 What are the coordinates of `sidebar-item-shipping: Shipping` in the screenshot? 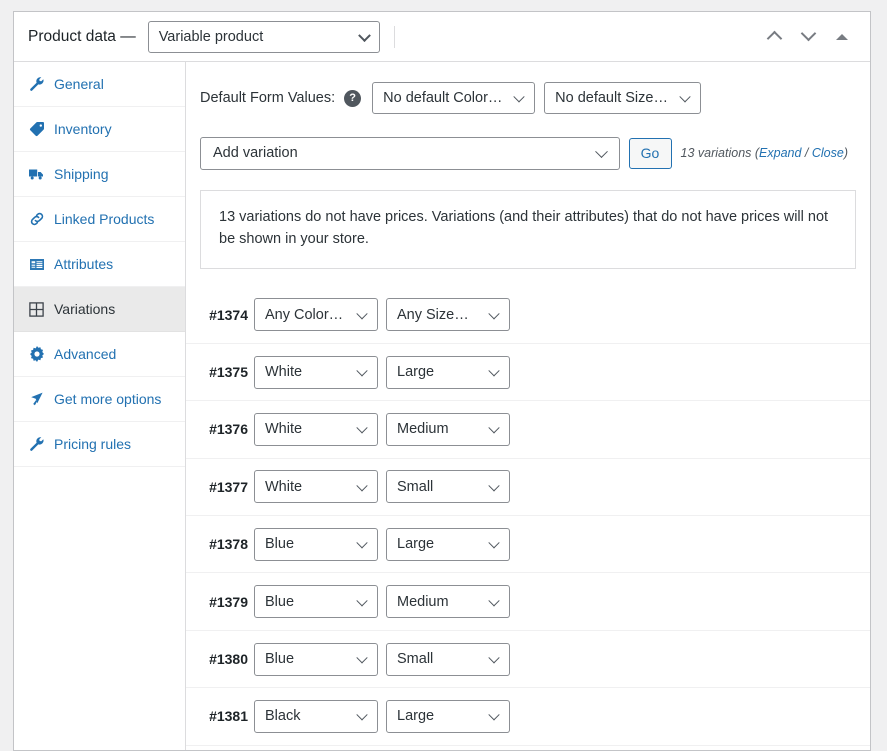 It's located at (99, 174).